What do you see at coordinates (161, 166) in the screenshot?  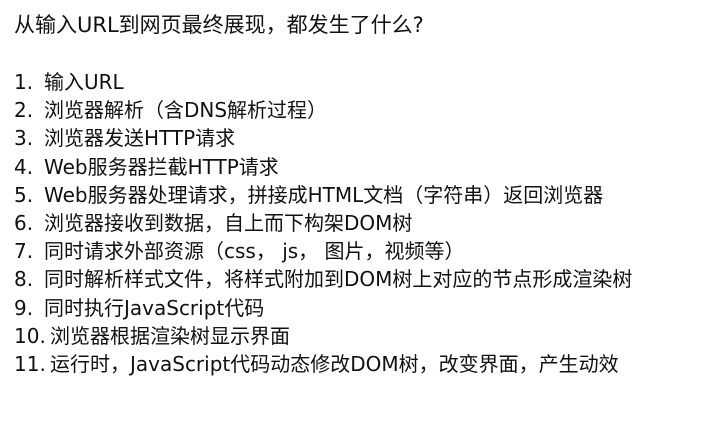 I see `item-text: Web服务器拦截HTTP请求` at bounding box center [161, 166].